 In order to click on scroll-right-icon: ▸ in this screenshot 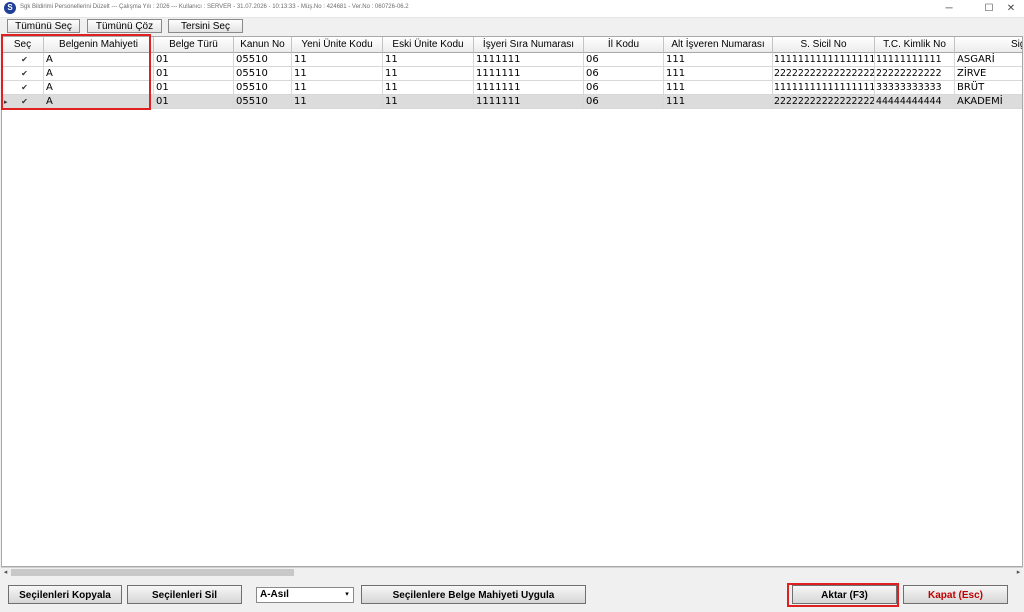, I will do `click(1018, 572)`.